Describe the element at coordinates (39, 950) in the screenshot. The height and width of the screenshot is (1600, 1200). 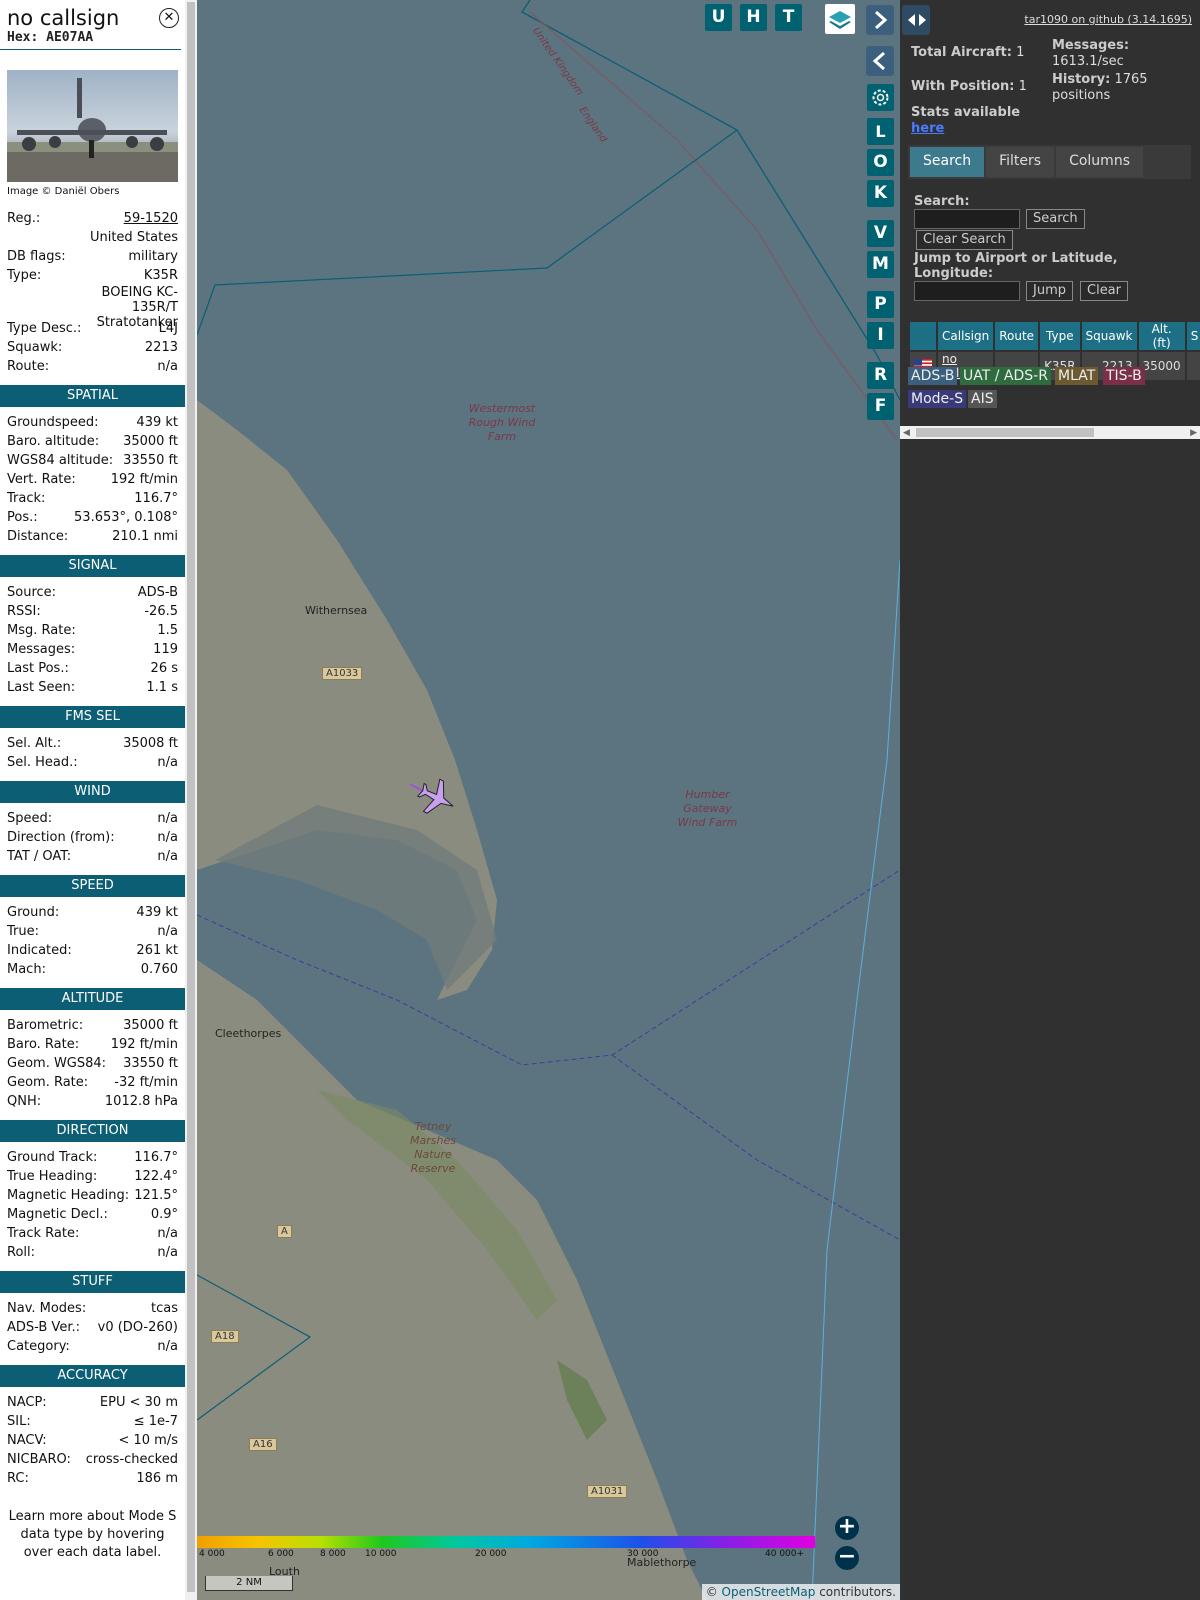
I see `row-label: Indicated:` at that location.